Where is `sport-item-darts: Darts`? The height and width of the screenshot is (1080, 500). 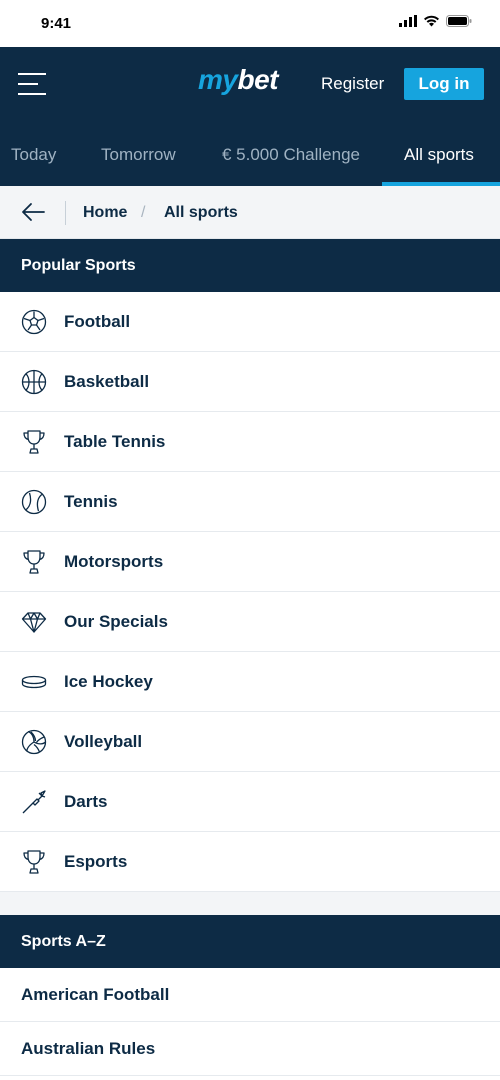
sport-item-darts: Darts is located at coordinates (250, 802).